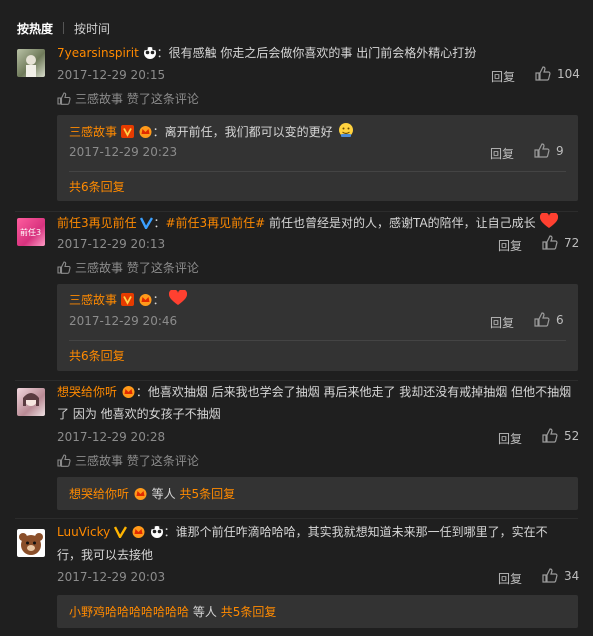 The height and width of the screenshot is (636, 593). I want to click on sub-reply-time: 2017-12-29 20:46, so click(123, 321).